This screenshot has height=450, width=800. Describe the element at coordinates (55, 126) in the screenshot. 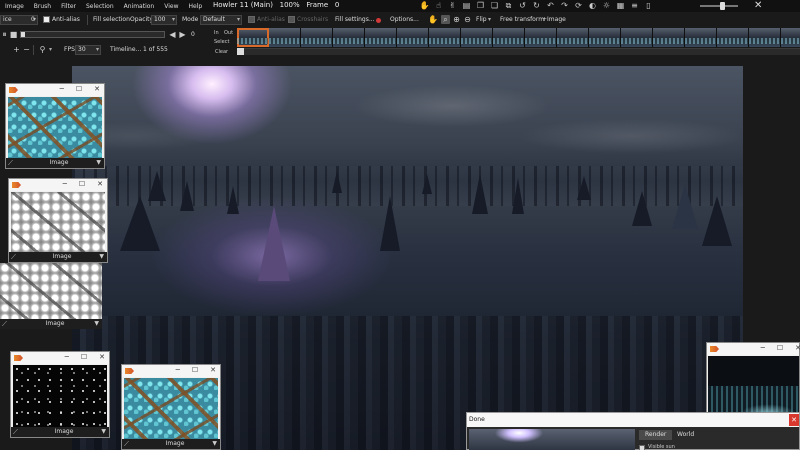

I see `image-window-1: ─ ☐ ✕ ⟋ Image ▼` at that location.